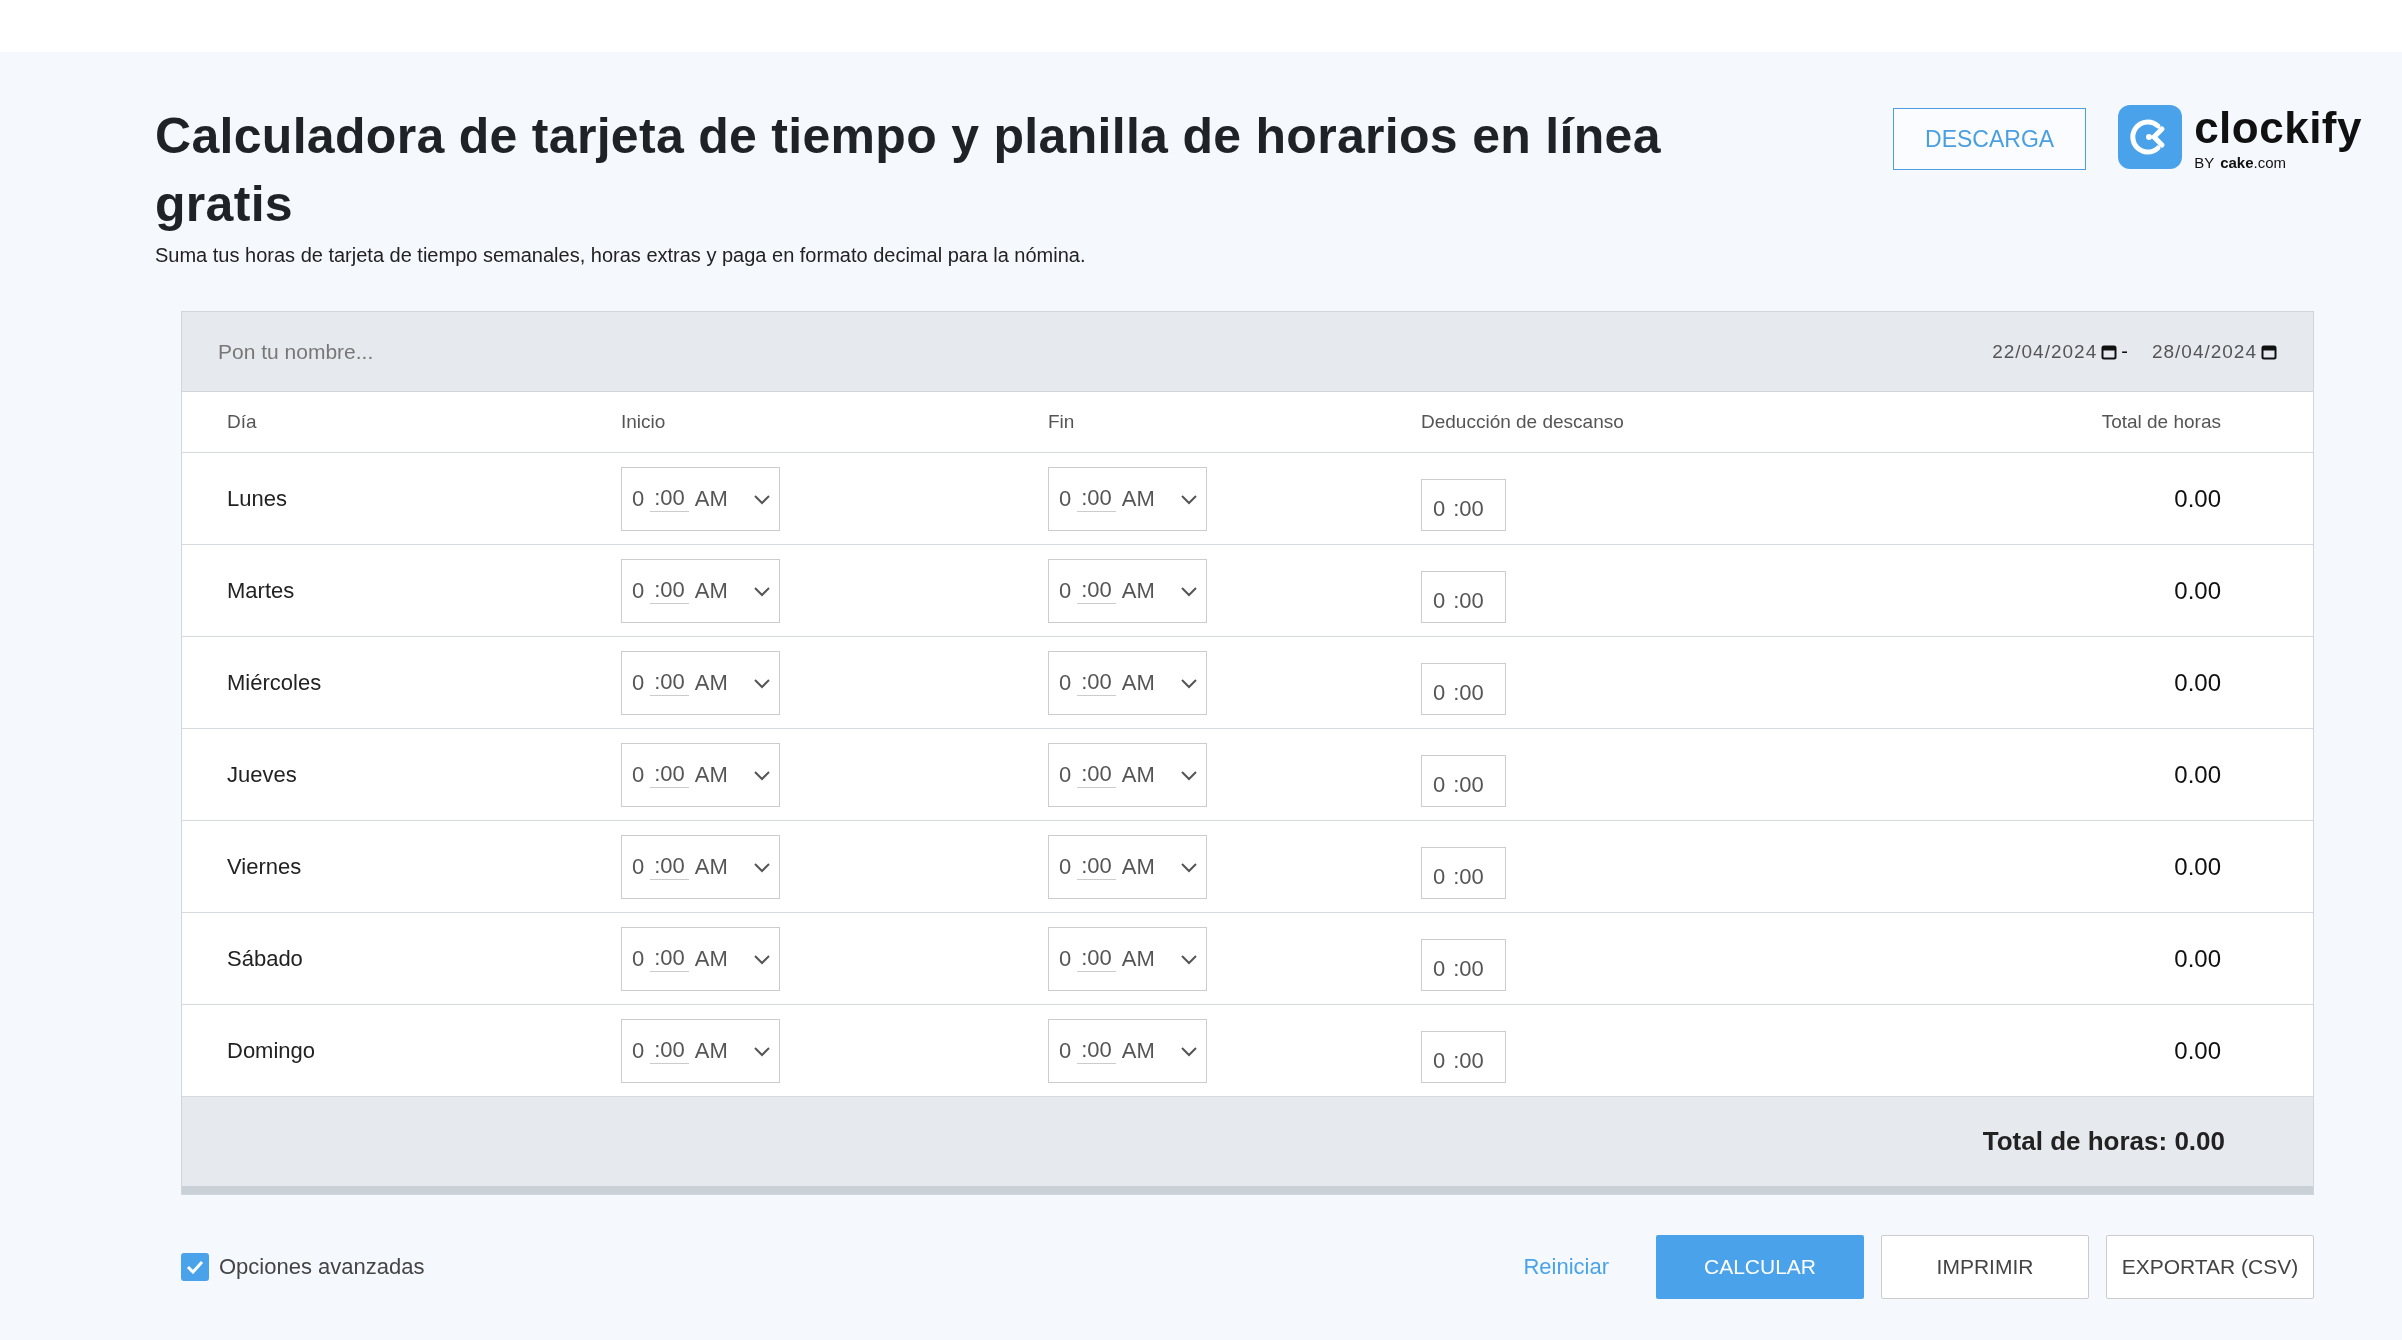 This screenshot has width=2402, height=1340. What do you see at coordinates (322, 1267) in the screenshot?
I see `checkbox-label: Opciones avanzadas` at bounding box center [322, 1267].